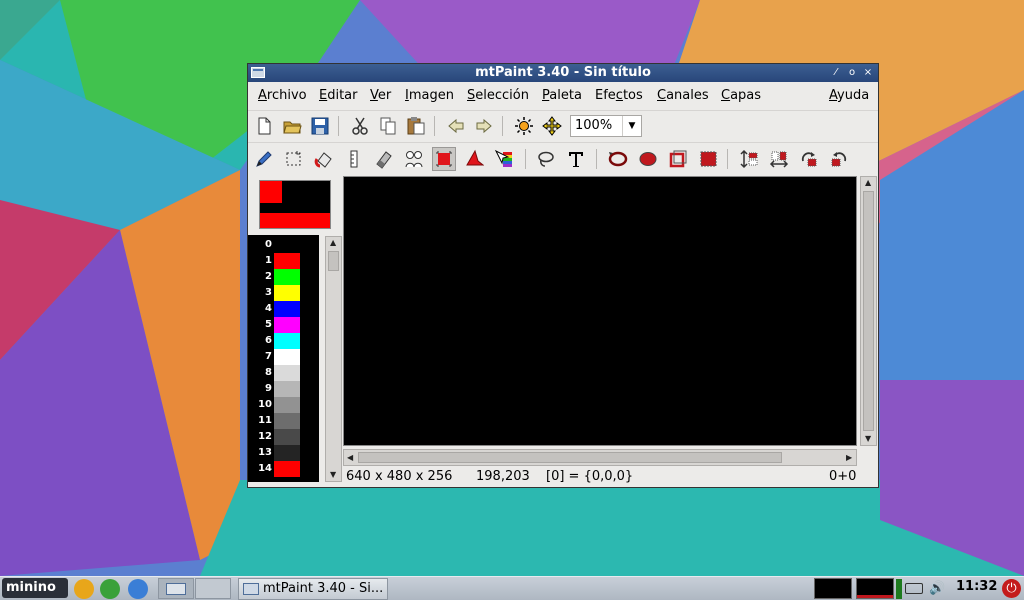  Describe the element at coordinates (414, 159) in the screenshot. I see `clone-icon` at that location.